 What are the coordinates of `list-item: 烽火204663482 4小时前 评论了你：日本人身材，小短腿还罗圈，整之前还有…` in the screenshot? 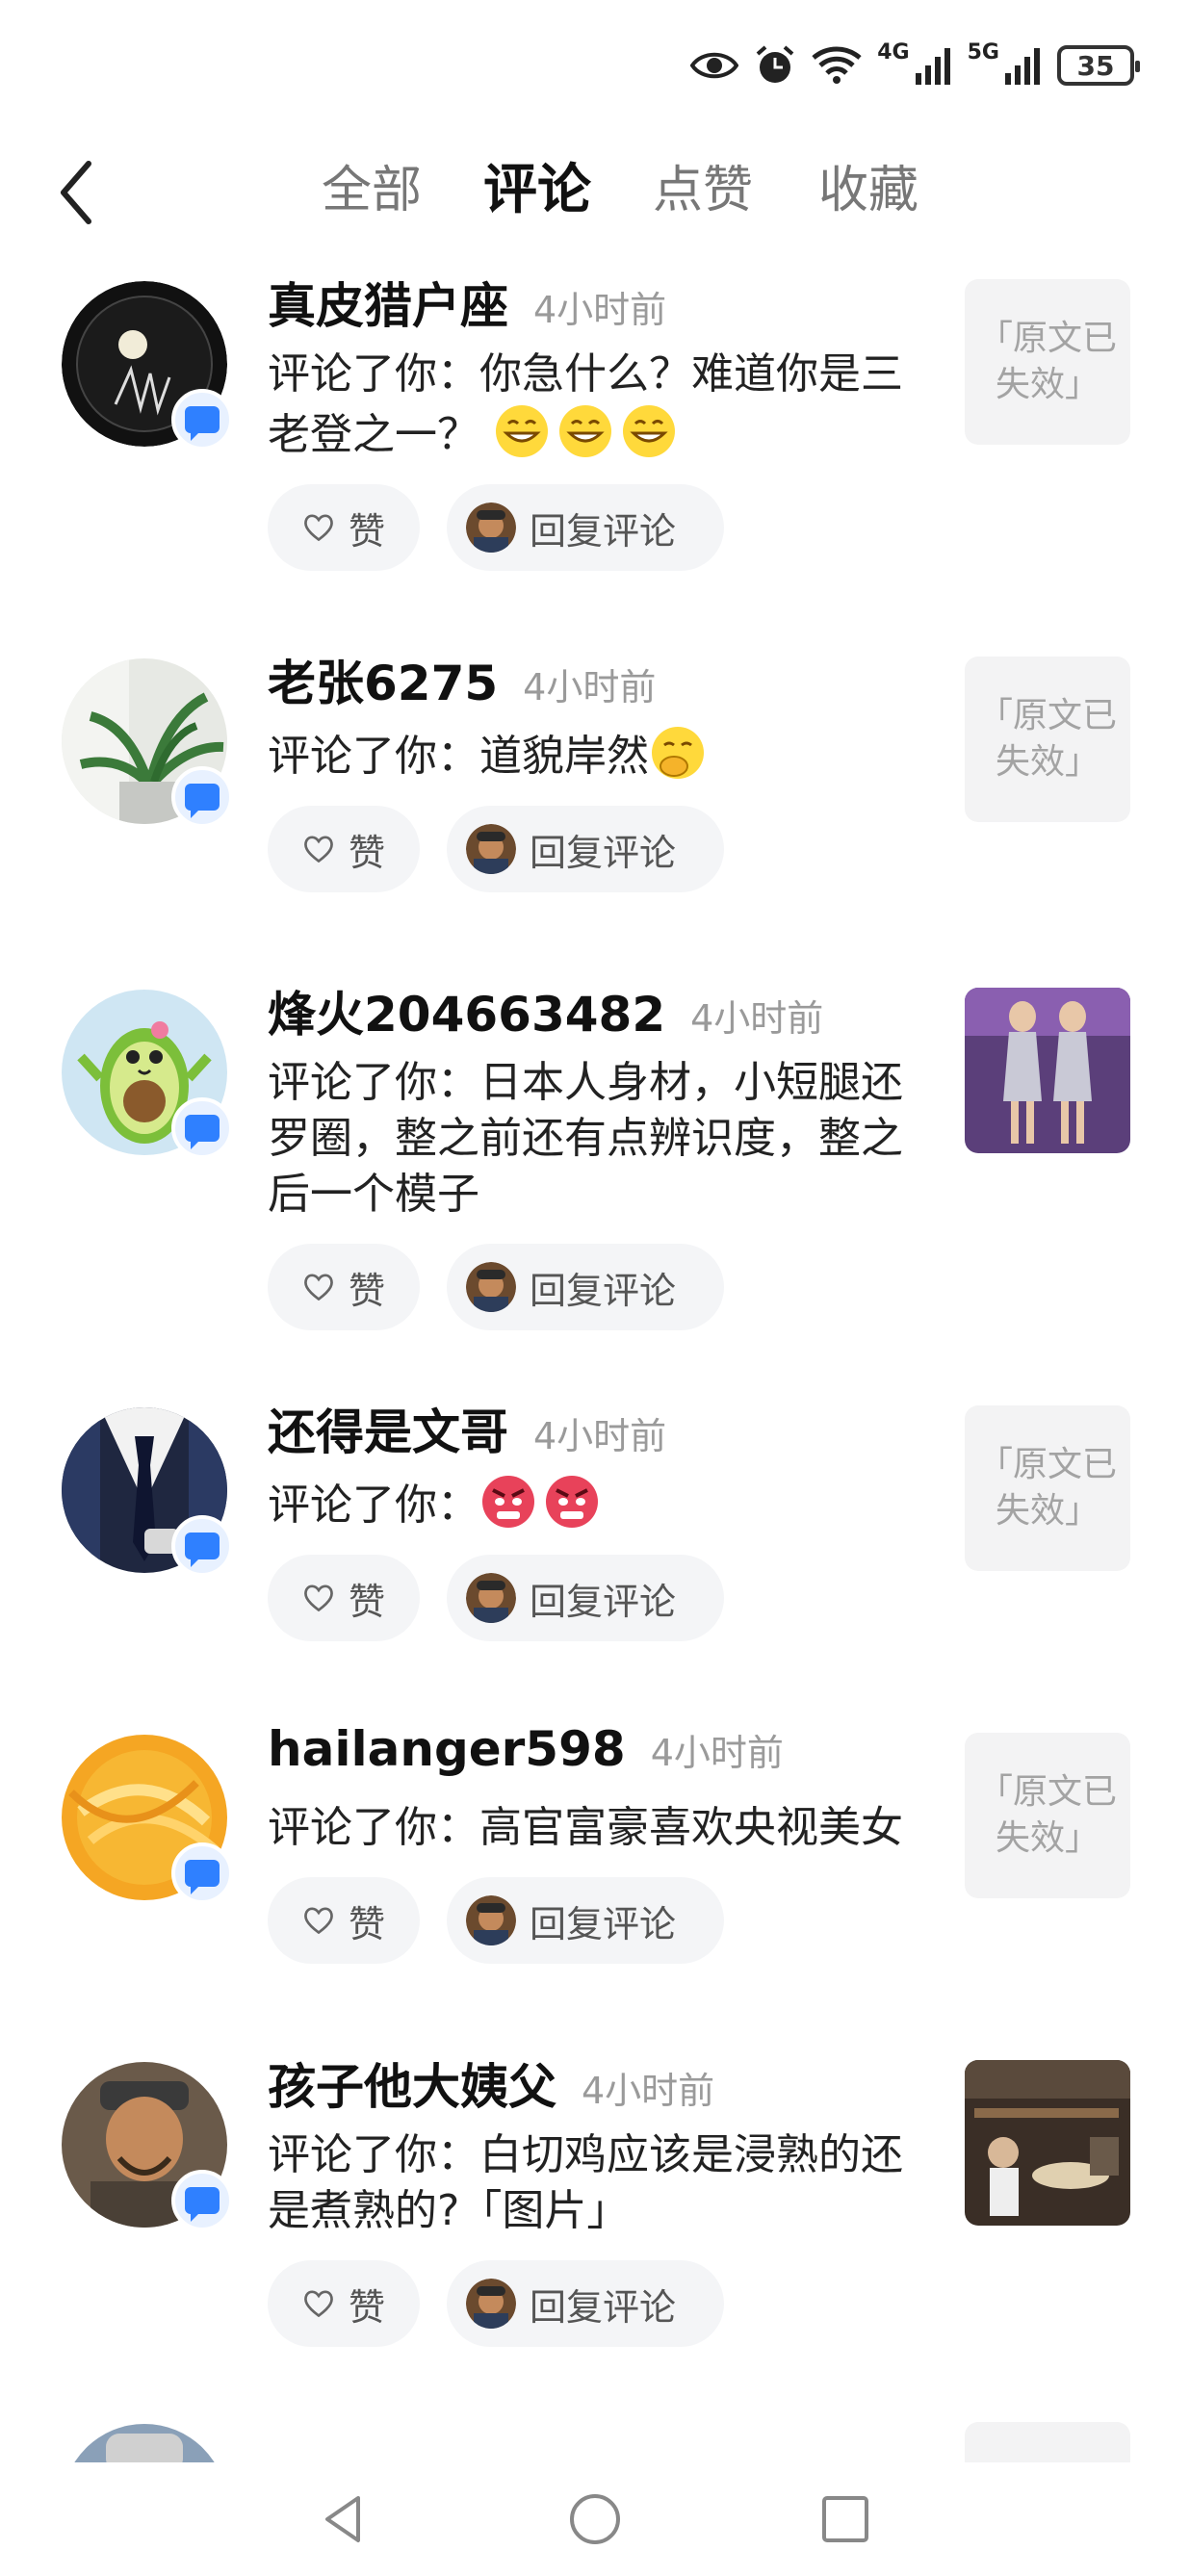 It's located at (595, 1168).